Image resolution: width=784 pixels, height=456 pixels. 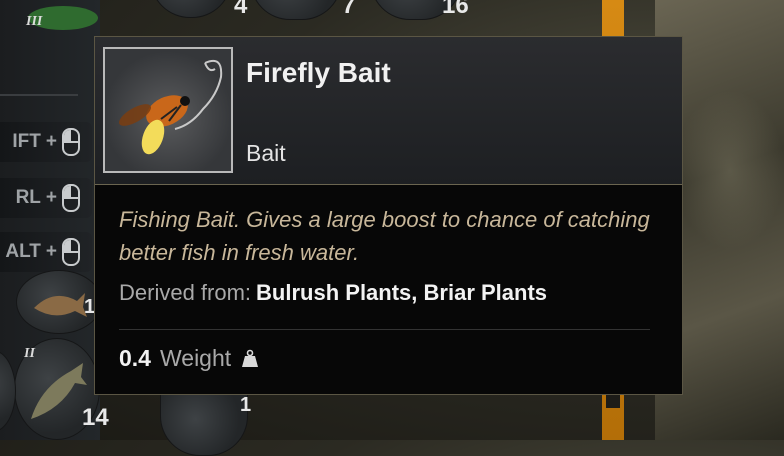 What do you see at coordinates (349, 9) in the screenshot?
I see `slot-count: 7` at bounding box center [349, 9].